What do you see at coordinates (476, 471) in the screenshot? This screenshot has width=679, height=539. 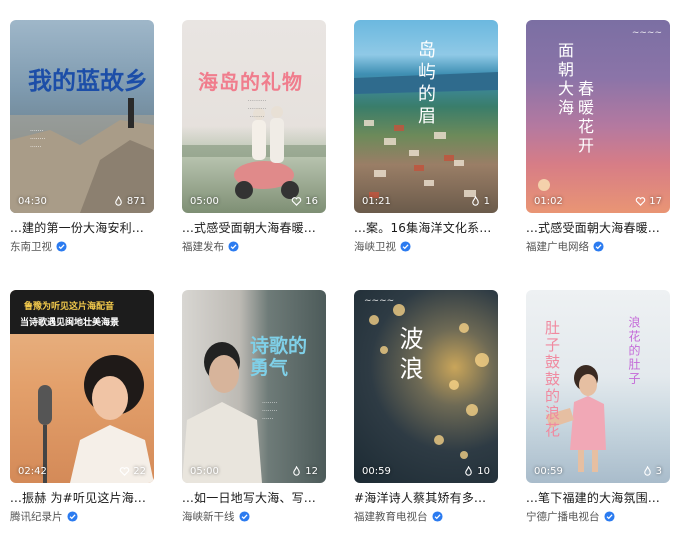 I see `likes-count: 10` at bounding box center [476, 471].